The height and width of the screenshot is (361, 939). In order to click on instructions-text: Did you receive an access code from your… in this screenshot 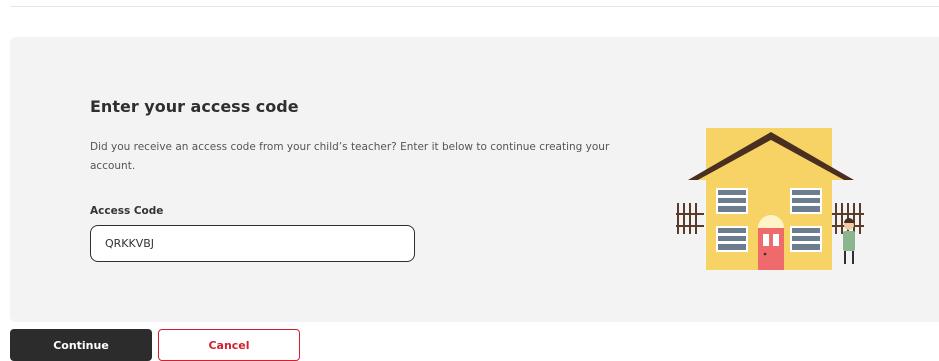, I will do `click(350, 156)`.